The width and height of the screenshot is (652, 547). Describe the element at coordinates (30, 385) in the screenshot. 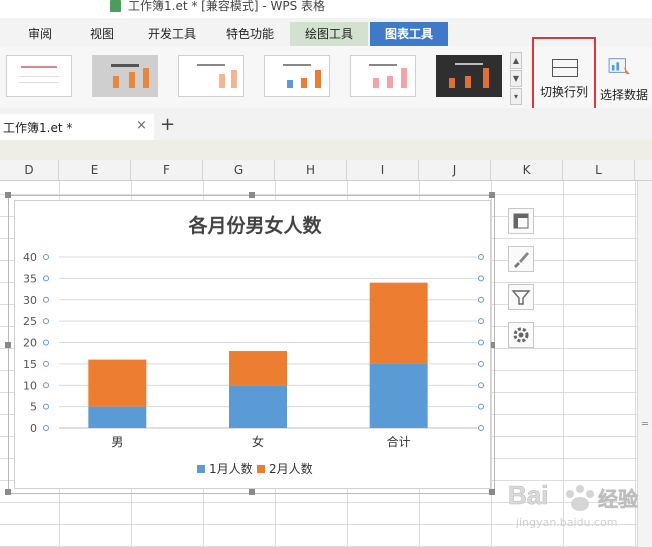

I see `y-tick-label: 10` at that location.